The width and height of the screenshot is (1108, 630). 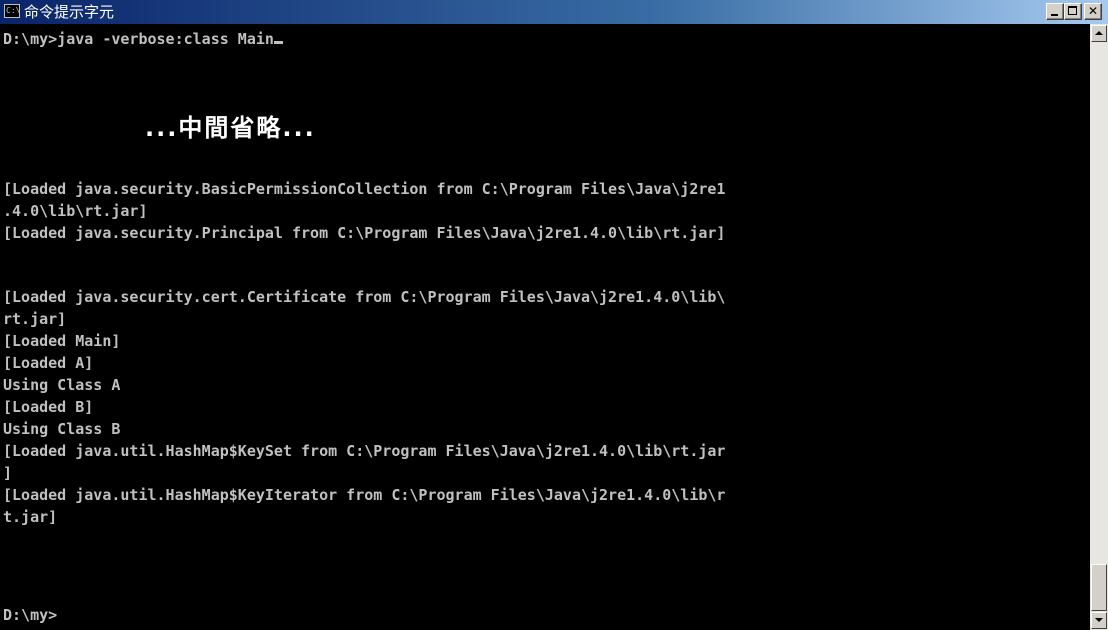 What do you see at coordinates (1055, 11) in the screenshot?
I see `minimize-button` at bounding box center [1055, 11].